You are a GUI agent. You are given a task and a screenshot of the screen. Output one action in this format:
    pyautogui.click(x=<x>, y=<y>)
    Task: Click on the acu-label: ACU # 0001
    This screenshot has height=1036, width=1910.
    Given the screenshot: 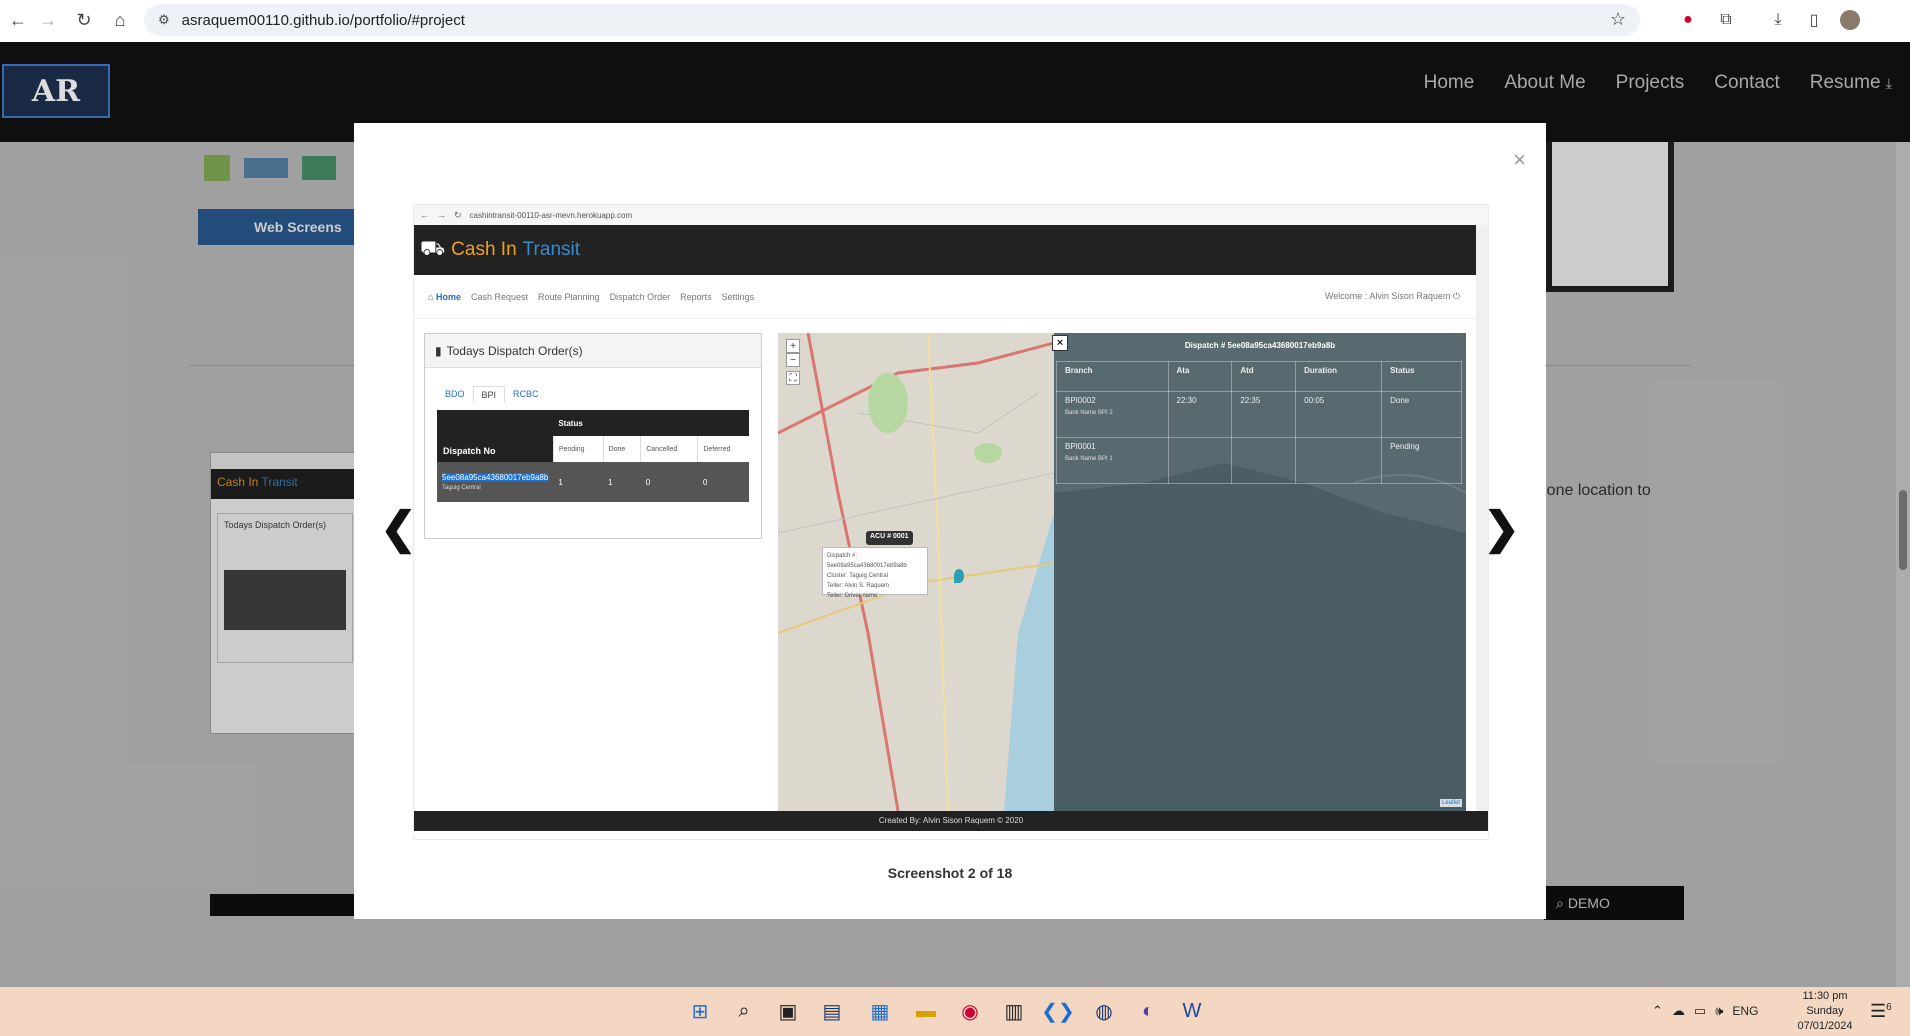 What is the action you would take?
    pyautogui.click(x=889, y=538)
    